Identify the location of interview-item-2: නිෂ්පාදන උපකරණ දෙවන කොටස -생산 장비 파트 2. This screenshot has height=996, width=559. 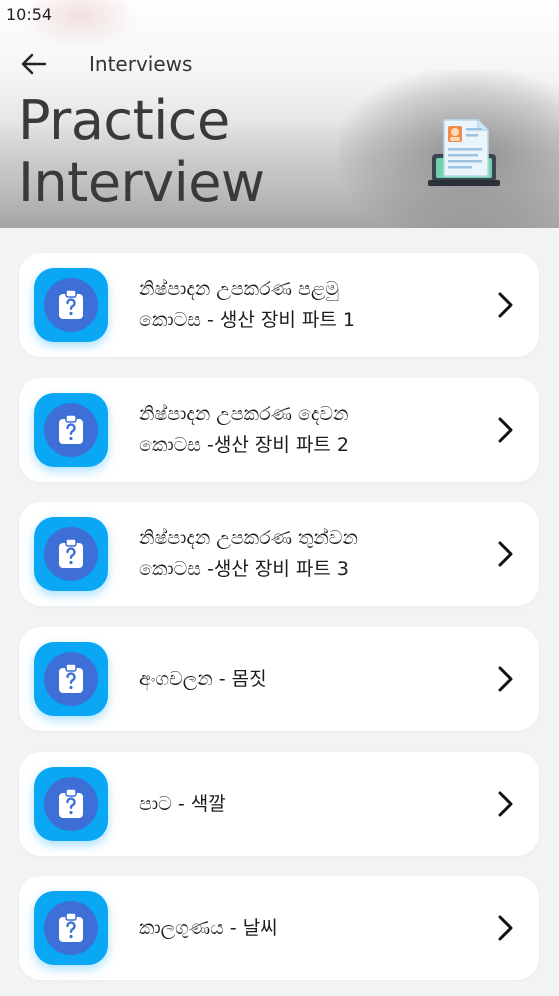
(279, 430).